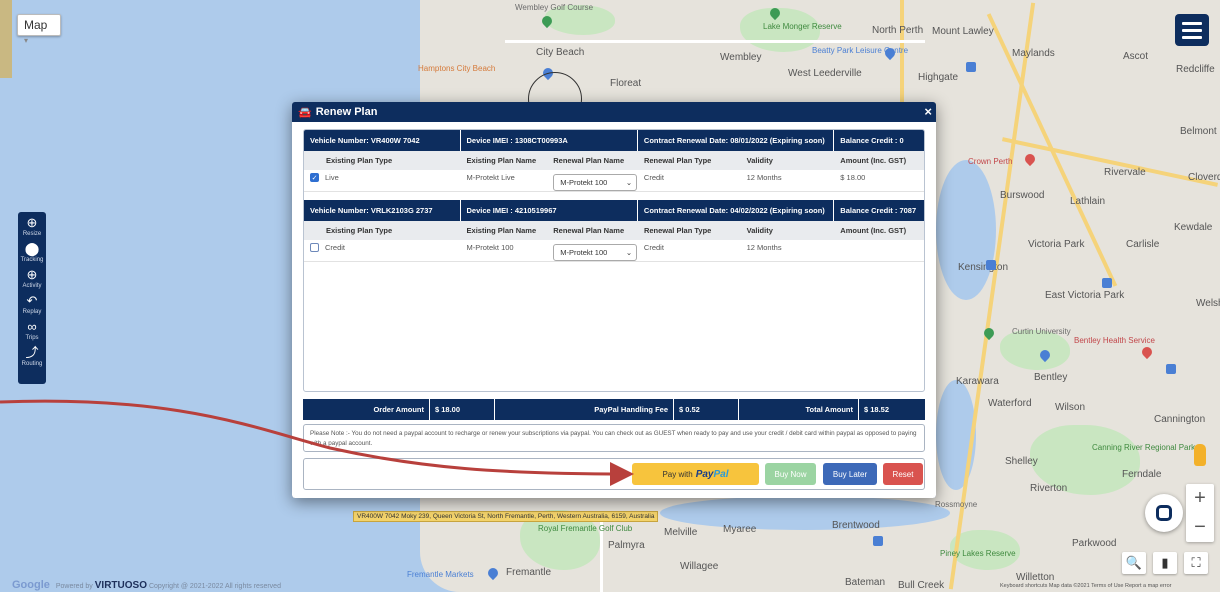 Image resolution: width=1220 pixels, height=592 pixels. Describe the element at coordinates (978, 553) in the screenshot. I see `map-label: Piney Lakes Reserve` at that location.